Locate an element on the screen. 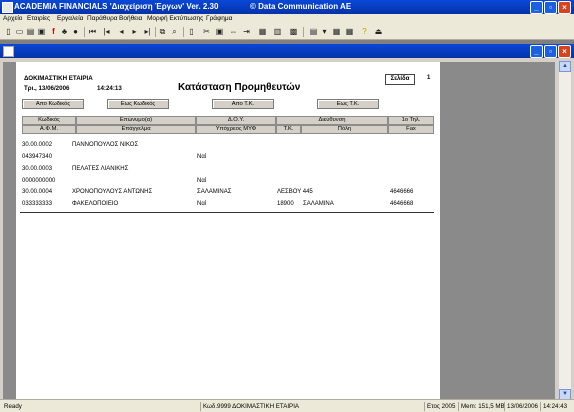 The width and height of the screenshot is (574, 412). report-window-icon is located at coordinates (8, 51).